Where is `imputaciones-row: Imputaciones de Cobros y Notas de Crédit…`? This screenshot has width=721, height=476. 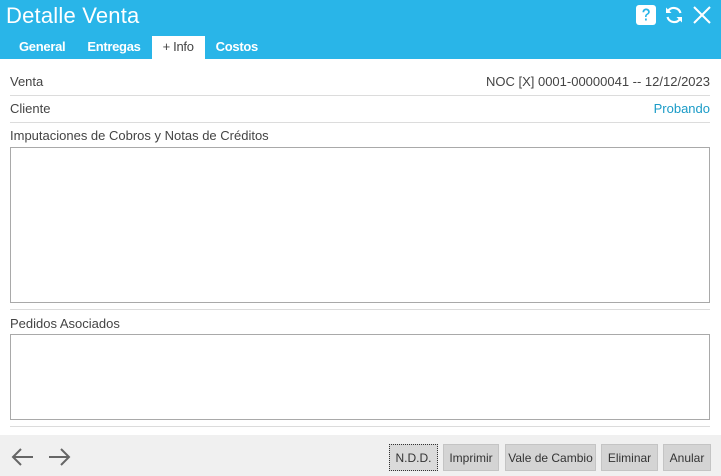
imputaciones-row: Imputaciones de Cobros y Notas de Crédit… is located at coordinates (360, 137).